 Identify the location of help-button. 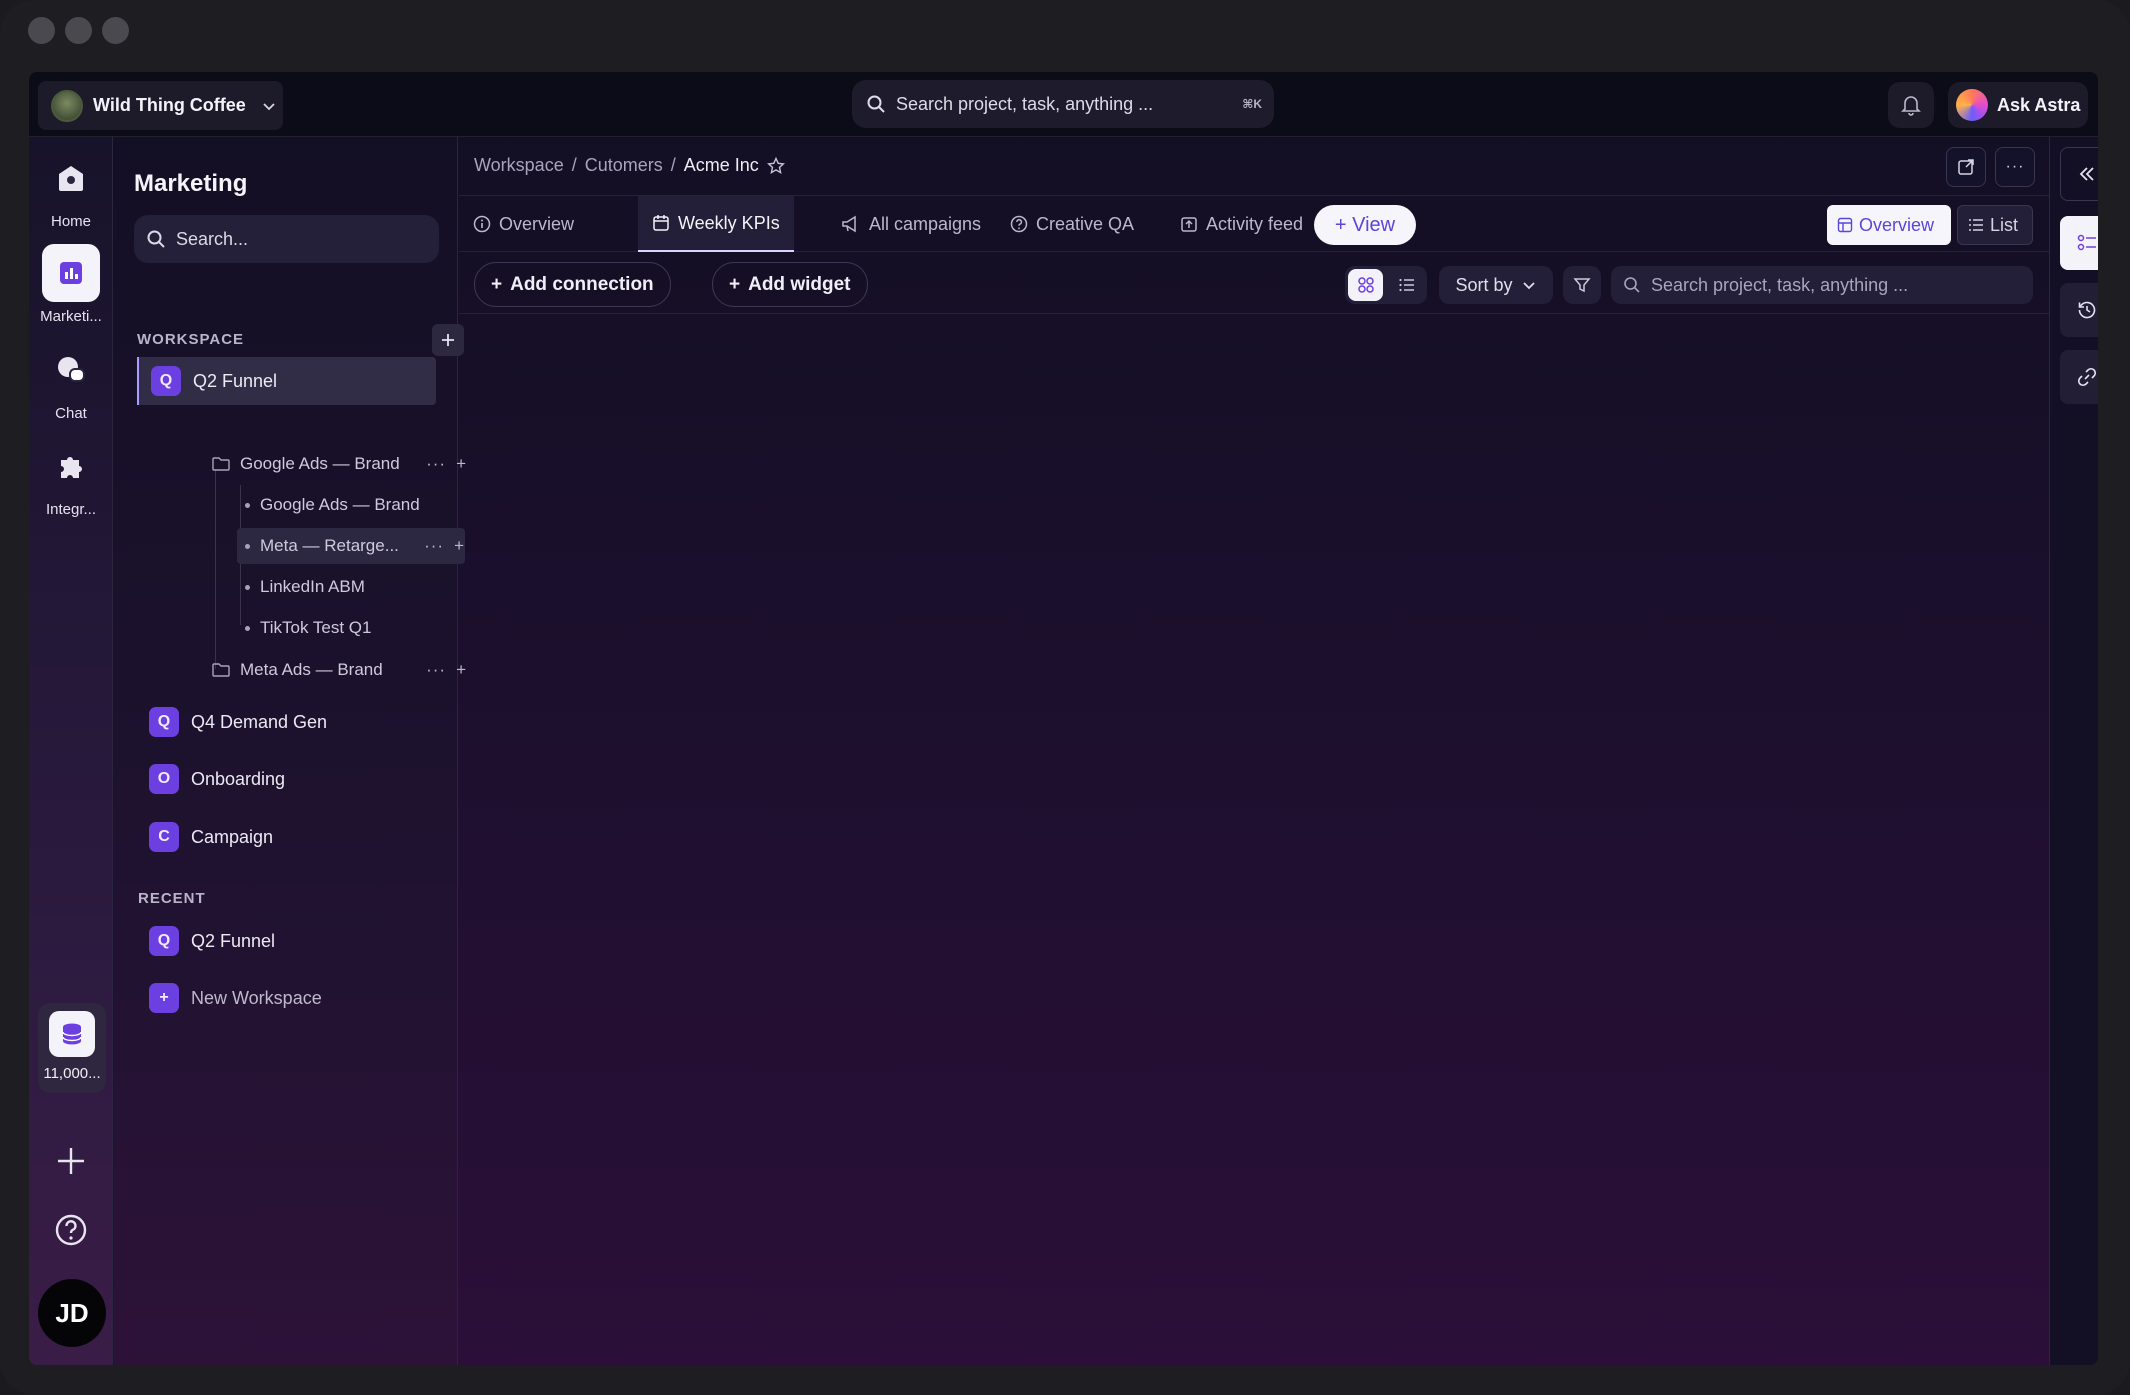
(71, 1230).